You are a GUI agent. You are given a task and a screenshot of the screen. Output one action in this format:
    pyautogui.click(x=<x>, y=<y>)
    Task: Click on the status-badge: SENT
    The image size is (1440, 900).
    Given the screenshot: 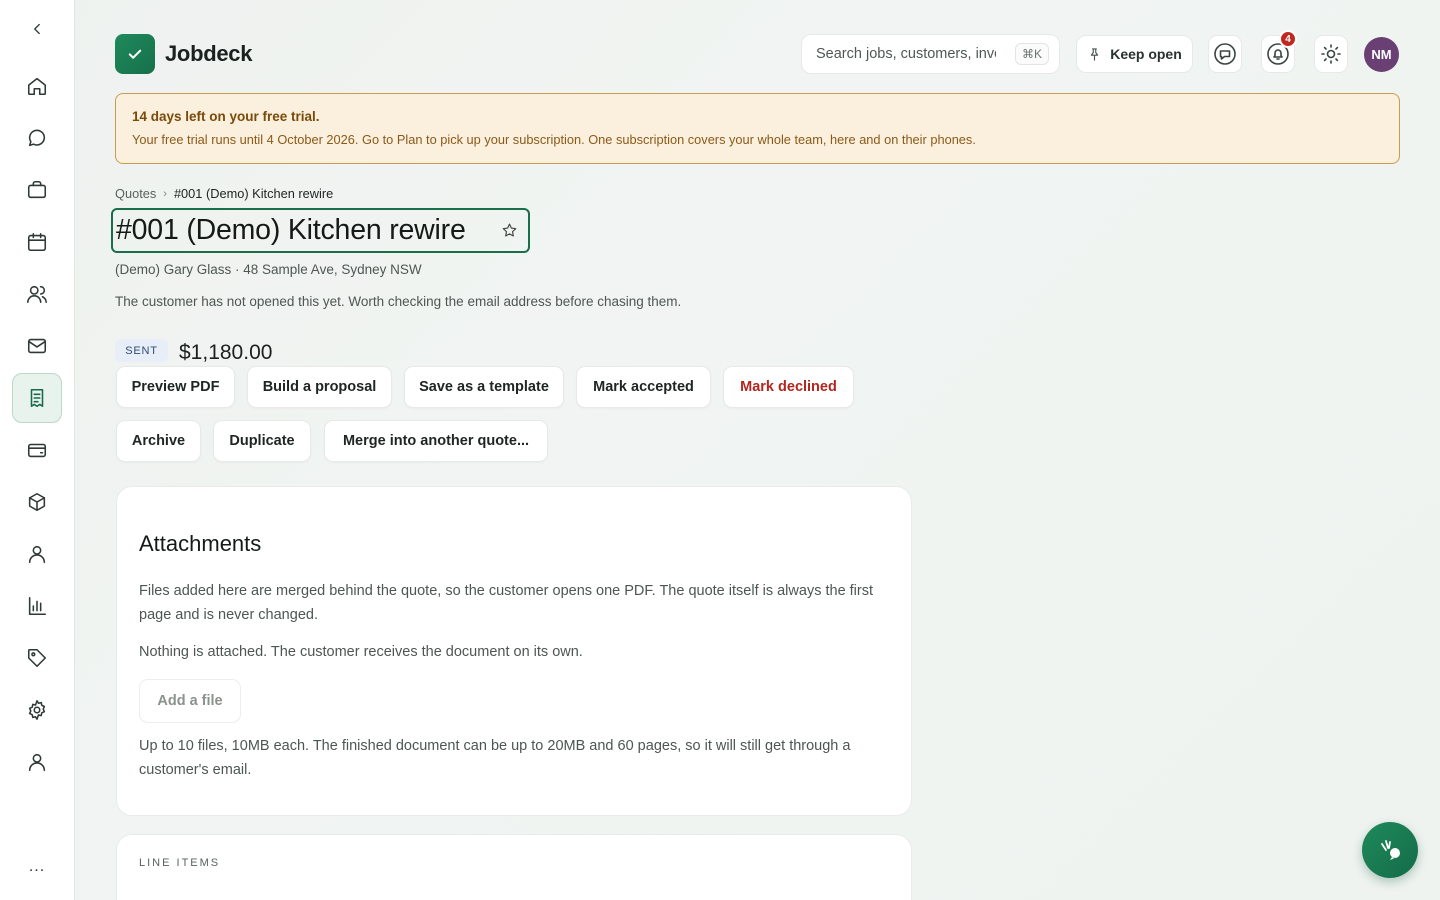 What is the action you would take?
    pyautogui.click(x=141, y=350)
    